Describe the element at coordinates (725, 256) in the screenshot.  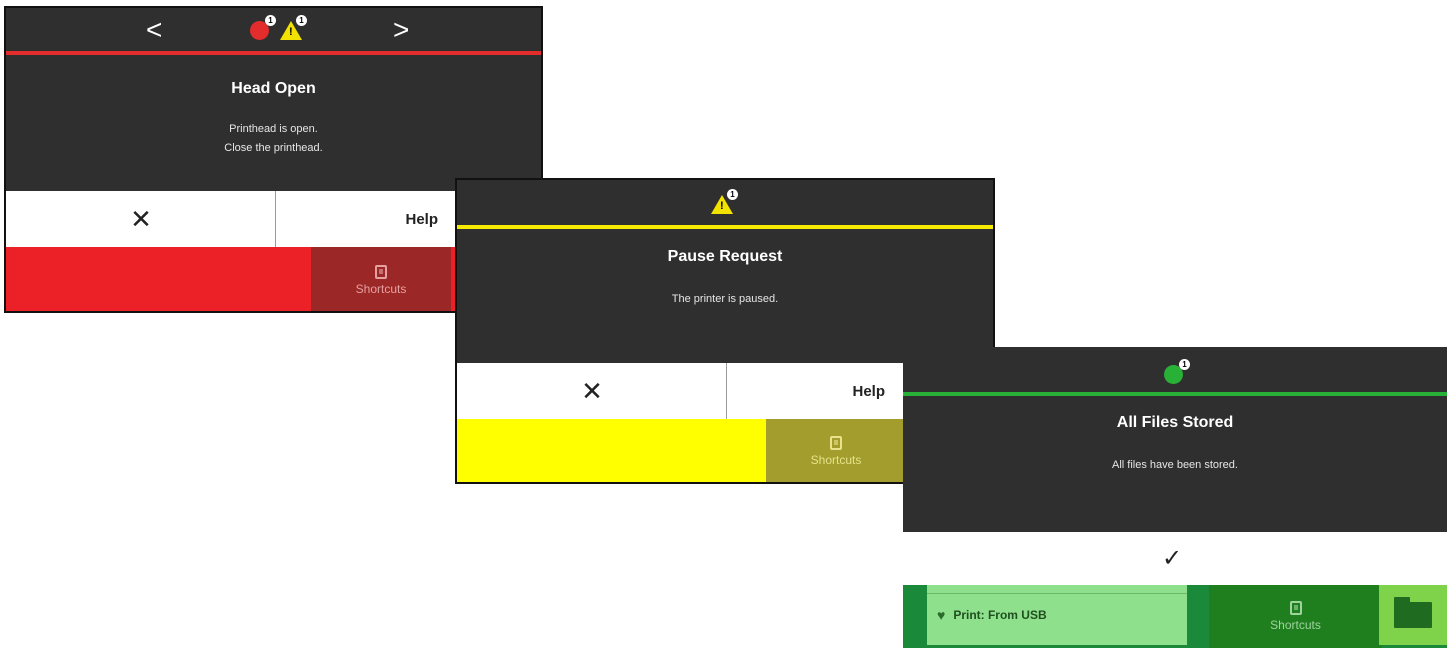
I see `alert-title: Pause Request` at that location.